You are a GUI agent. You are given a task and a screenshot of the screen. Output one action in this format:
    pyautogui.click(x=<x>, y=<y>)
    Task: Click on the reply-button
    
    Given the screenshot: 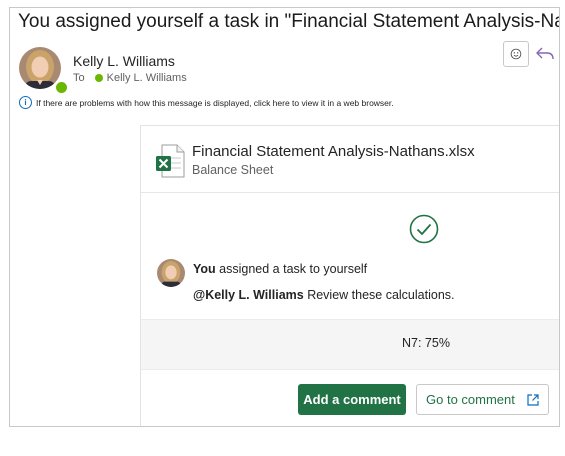 What is the action you would take?
    pyautogui.click(x=546, y=54)
    